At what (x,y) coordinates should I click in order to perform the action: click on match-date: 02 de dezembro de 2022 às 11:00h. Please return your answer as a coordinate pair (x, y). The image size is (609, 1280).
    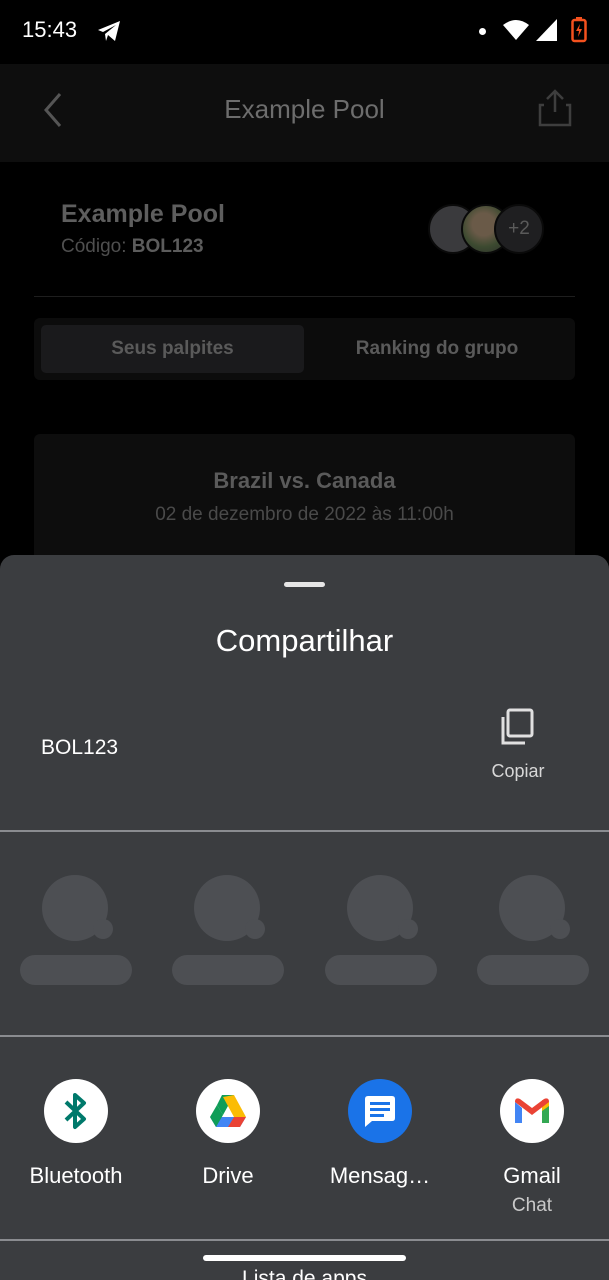
    Looking at the image, I should click on (304, 514).